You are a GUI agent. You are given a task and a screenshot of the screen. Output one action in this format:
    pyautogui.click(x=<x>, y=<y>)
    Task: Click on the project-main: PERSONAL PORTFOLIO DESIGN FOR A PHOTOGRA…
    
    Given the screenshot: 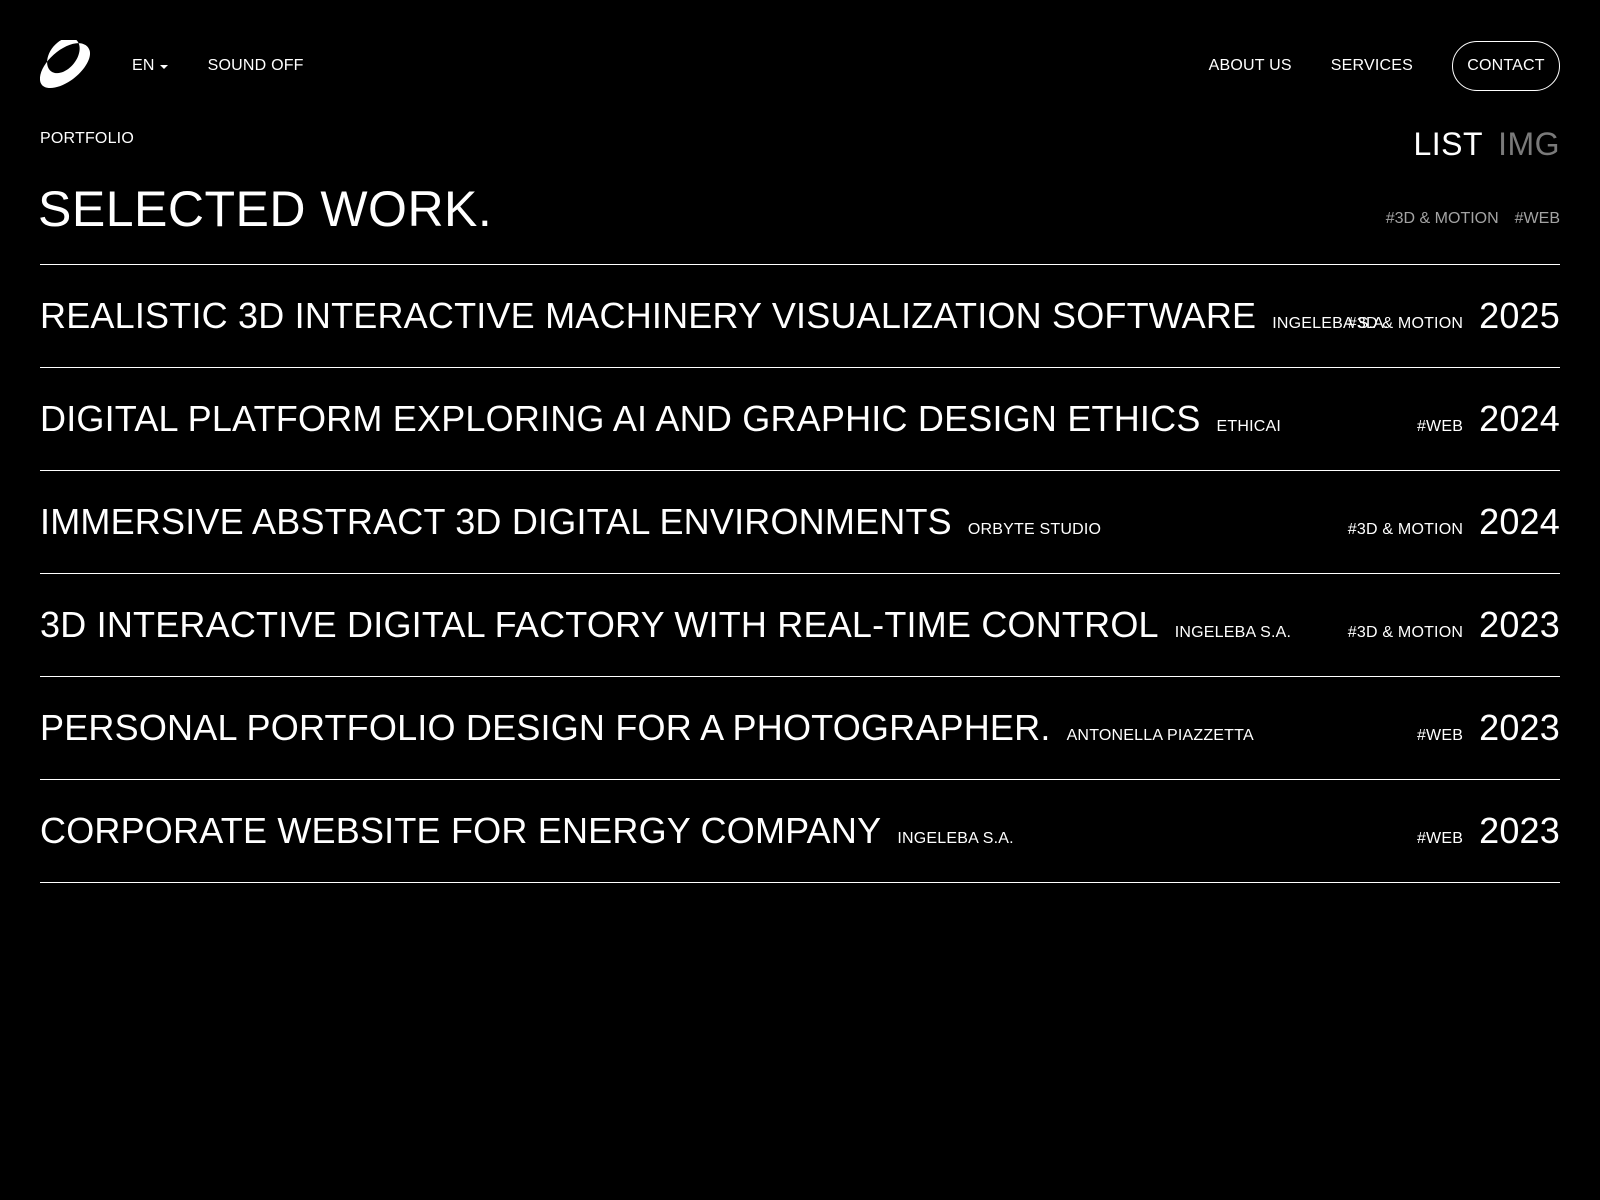 What is the action you would take?
    pyautogui.click(x=647, y=728)
    